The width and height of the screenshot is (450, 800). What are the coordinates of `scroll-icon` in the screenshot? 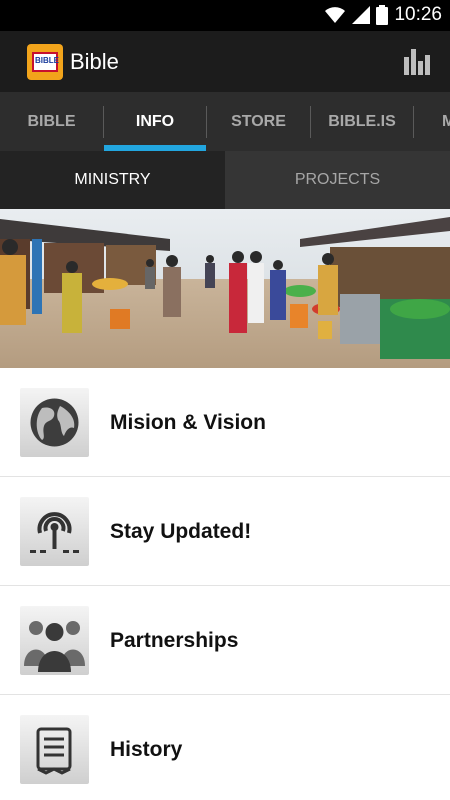 It's located at (54, 749).